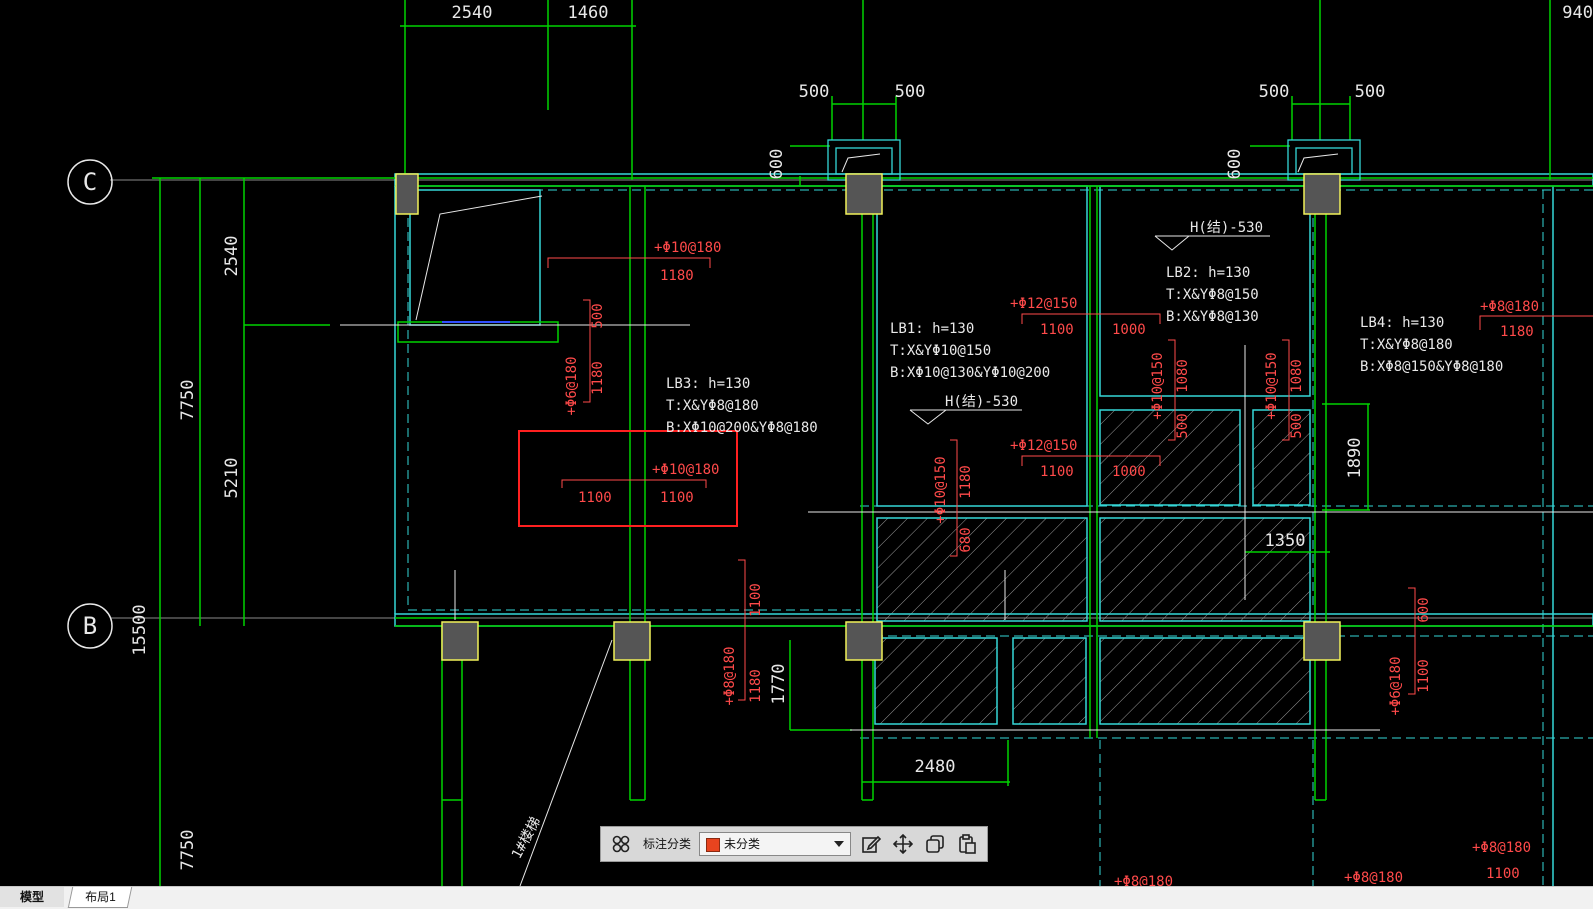 The image size is (1593, 909). Describe the element at coordinates (935, 767) in the screenshot. I see `dim-text: 2480` at that location.